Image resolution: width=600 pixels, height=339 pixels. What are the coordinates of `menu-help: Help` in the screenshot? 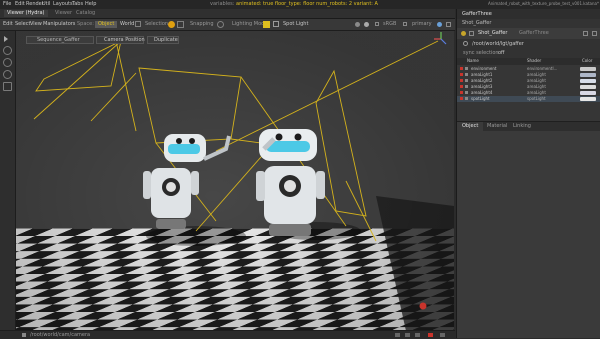 It's located at (90, 4).